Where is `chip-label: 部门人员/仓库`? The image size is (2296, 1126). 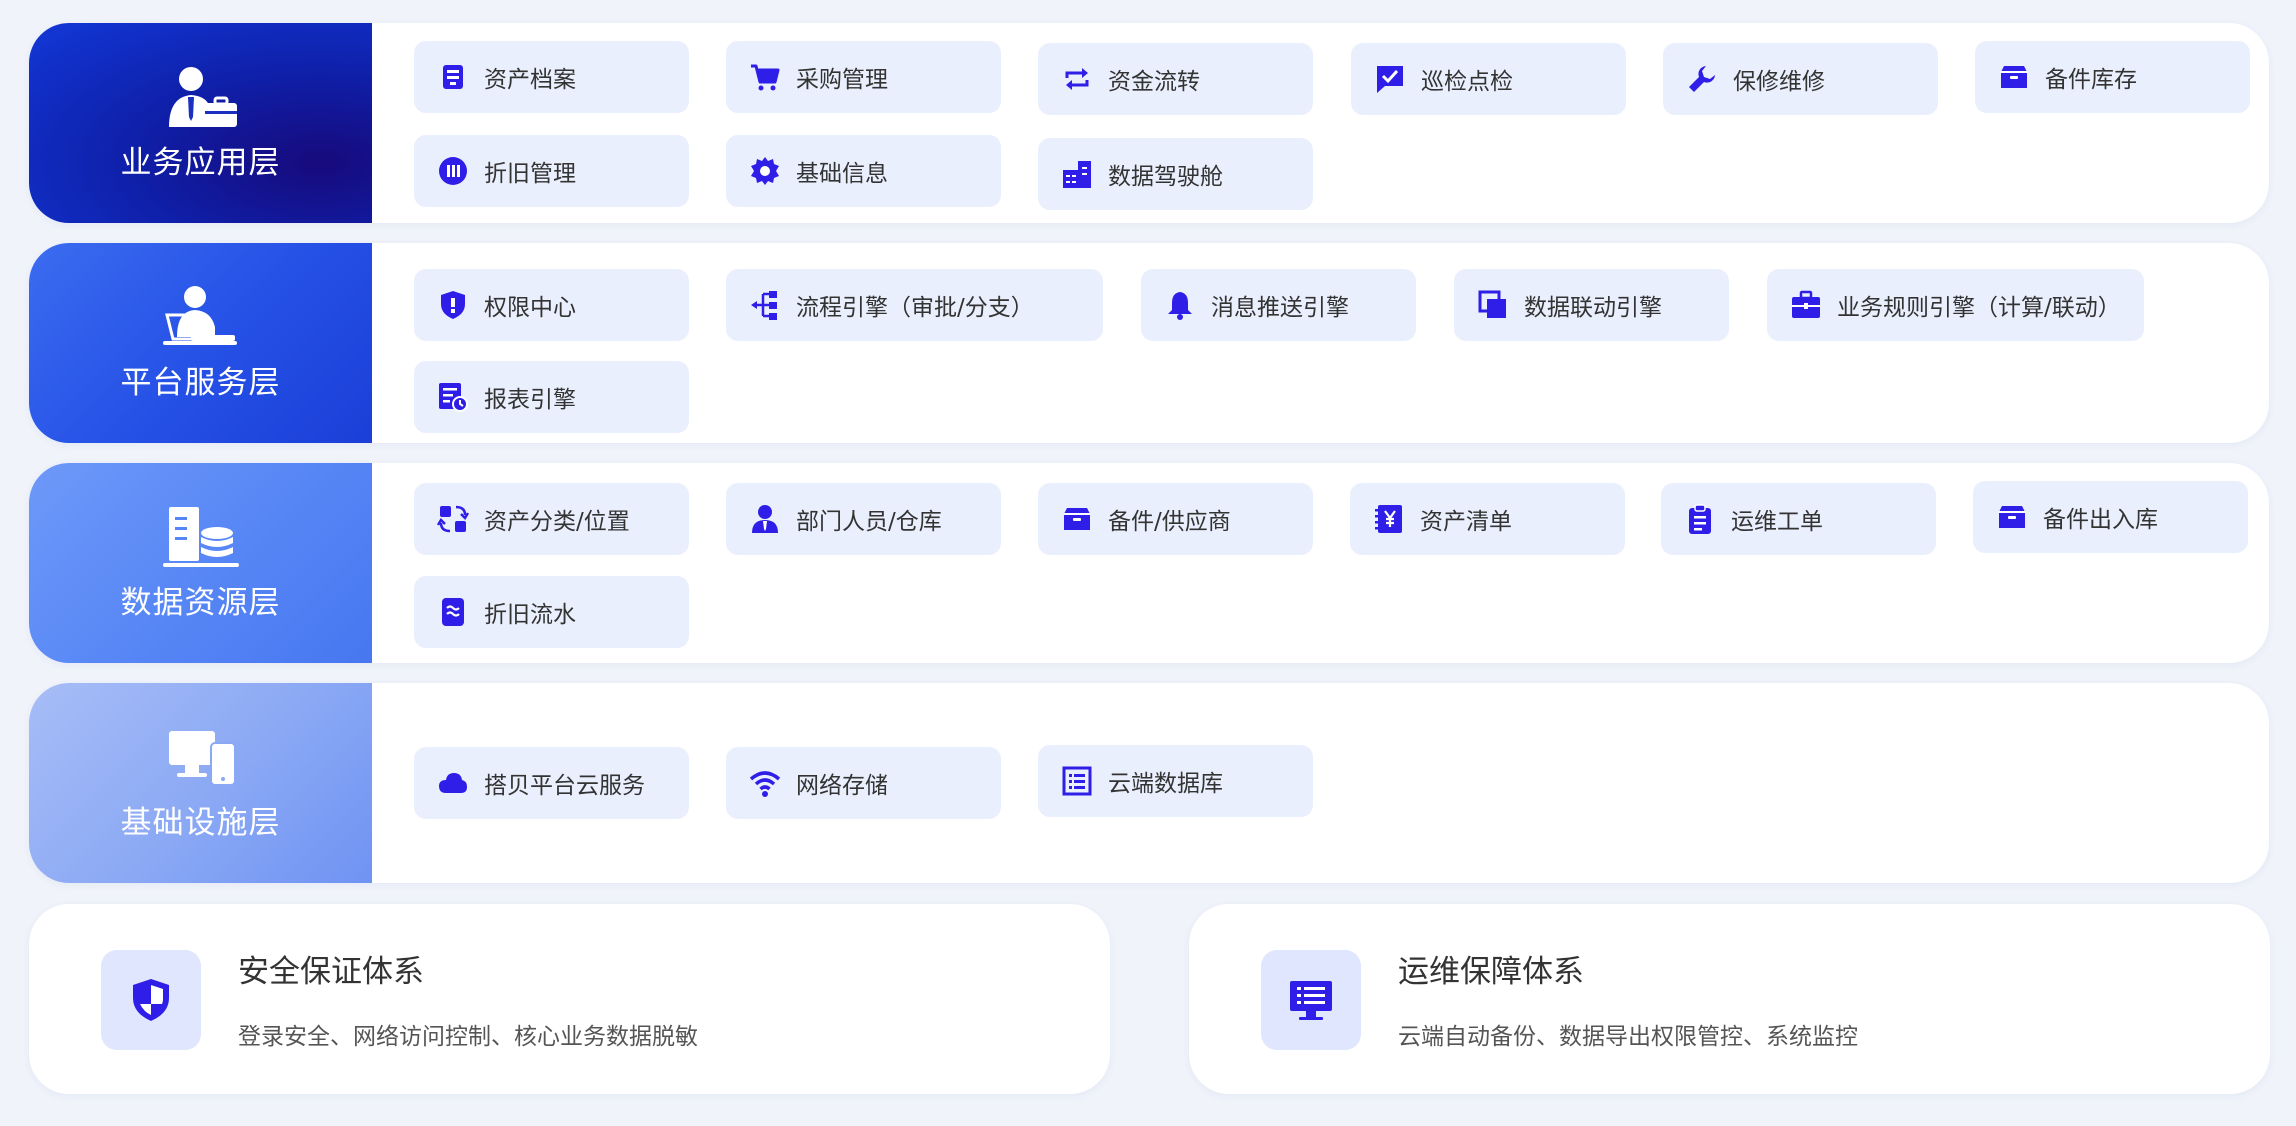
chip-label: 部门人员/仓库 is located at coordinates (869, 522).